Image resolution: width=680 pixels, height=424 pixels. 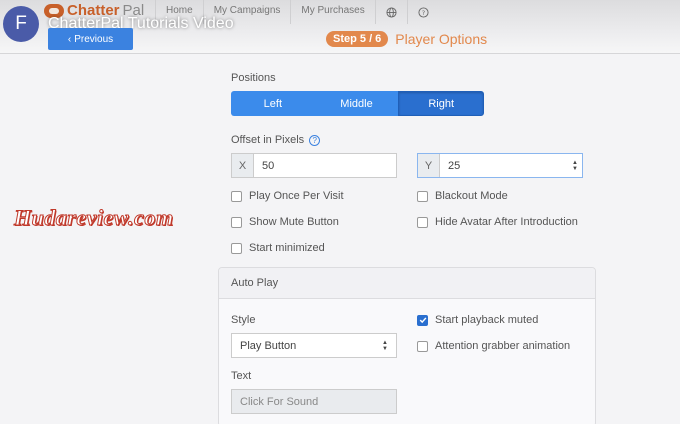 I want to click on option-label: Blackout Mode, so click(x=471, y=196).